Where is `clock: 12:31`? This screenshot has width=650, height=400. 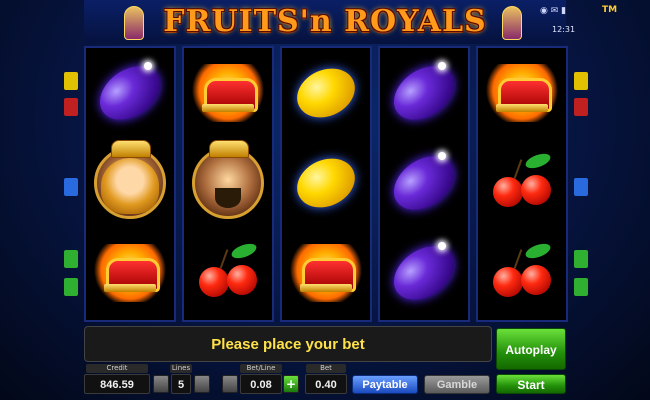 clock: 12:31 is located at coordinates (564, 29).